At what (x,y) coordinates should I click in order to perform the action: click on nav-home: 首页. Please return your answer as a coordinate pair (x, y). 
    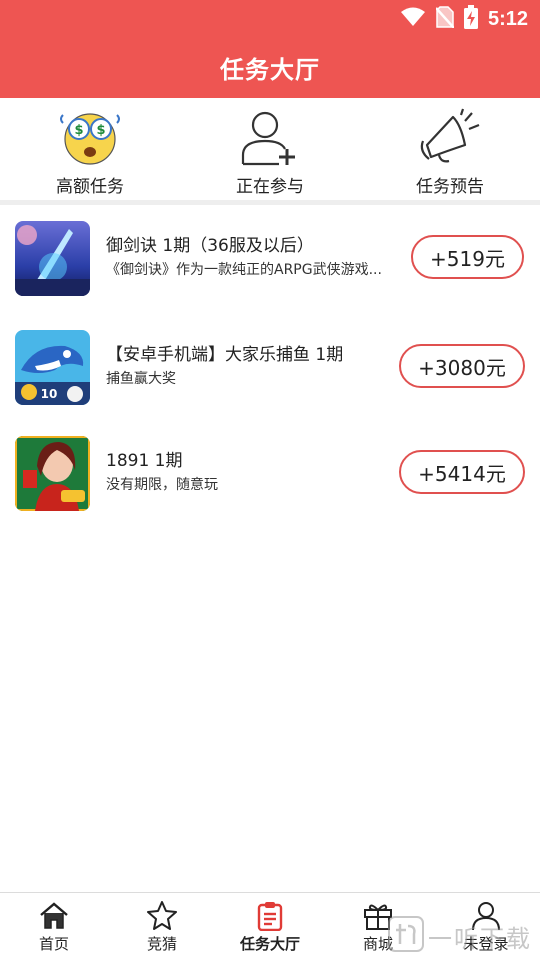
    Looking at the image, I should click on (54, 926).